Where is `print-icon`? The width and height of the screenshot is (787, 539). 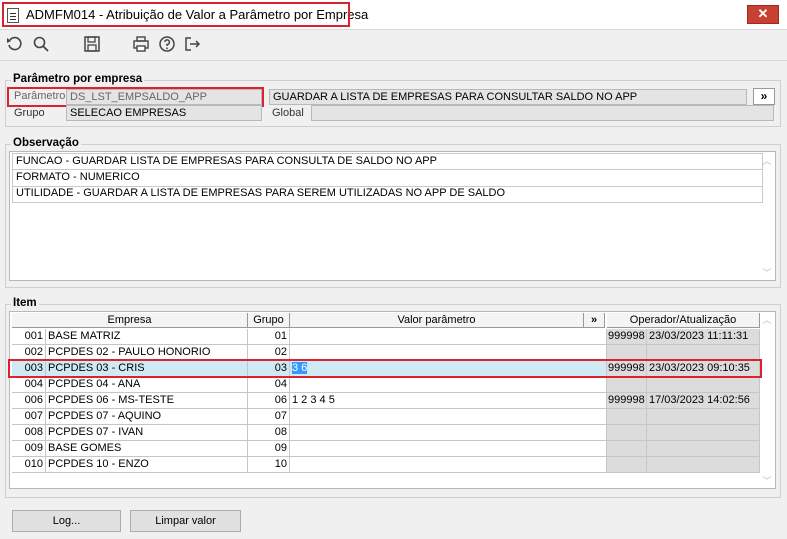
print-icon is located at coordinates (141, 44).